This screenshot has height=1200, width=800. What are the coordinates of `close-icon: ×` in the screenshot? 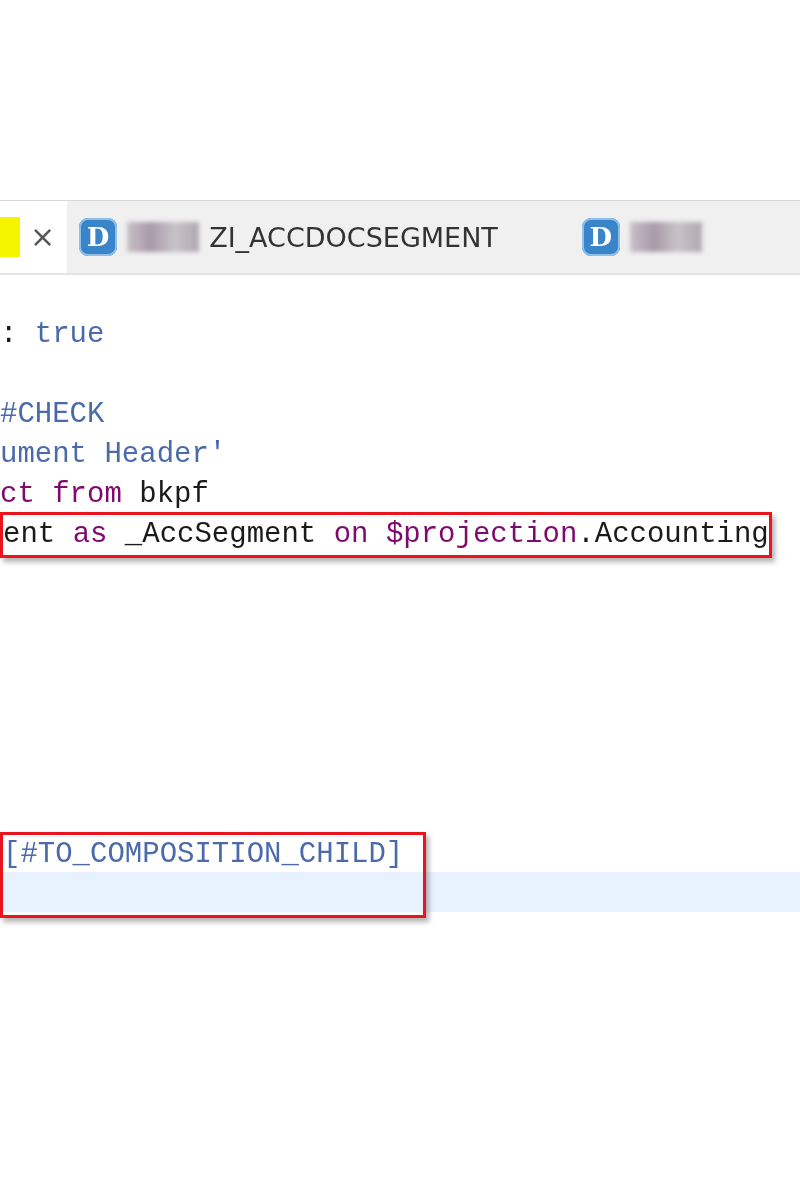 It's located at (43, 237).